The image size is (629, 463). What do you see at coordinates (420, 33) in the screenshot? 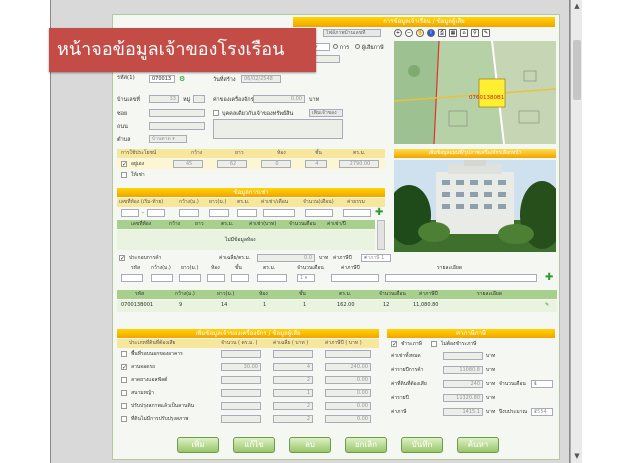
I see `pan-icon: ✋` at bounding box center [420, 33].